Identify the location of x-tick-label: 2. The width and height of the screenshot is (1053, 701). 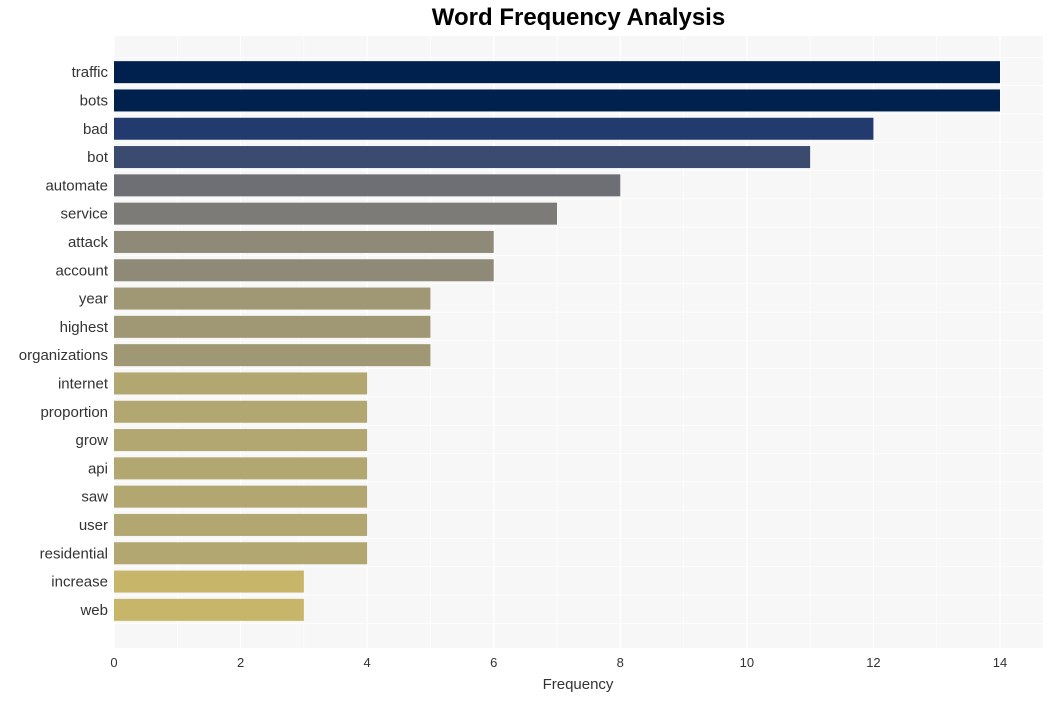
(240, 662).